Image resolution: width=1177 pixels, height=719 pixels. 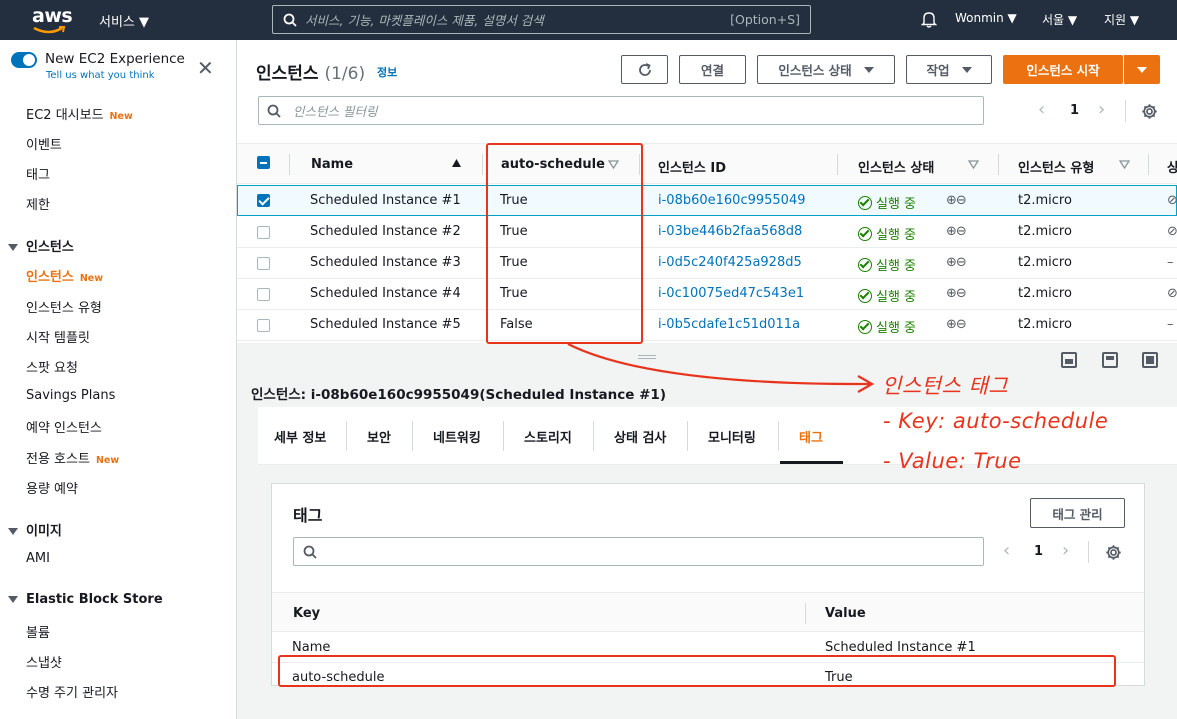 I want to click on tab-security: 보안, so click(x=379, y=436).